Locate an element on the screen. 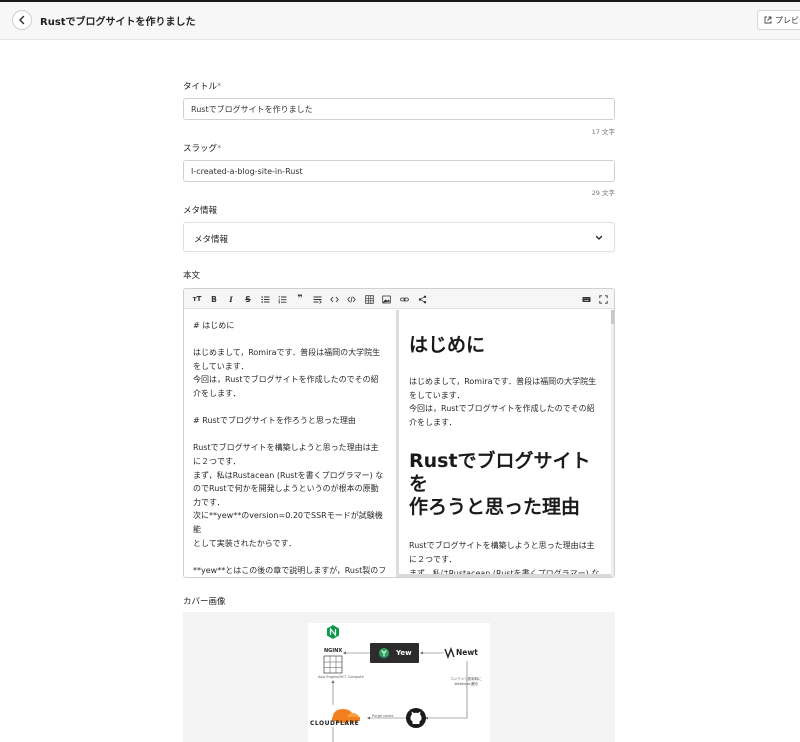 The image size is (800, 742). page-title: Rustでブログサイトを作りました is located at coordinates (118, 22).